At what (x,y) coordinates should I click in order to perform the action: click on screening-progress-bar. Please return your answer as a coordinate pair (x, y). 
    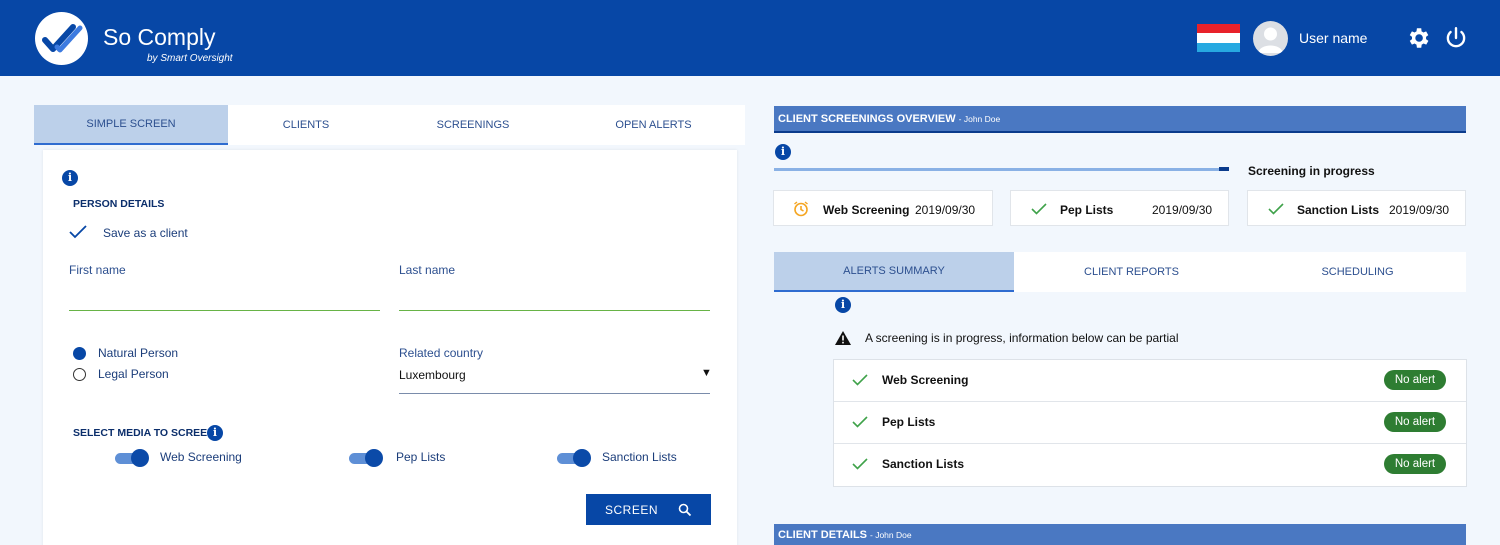
    Looking at the image, I should click on (1001, 169).